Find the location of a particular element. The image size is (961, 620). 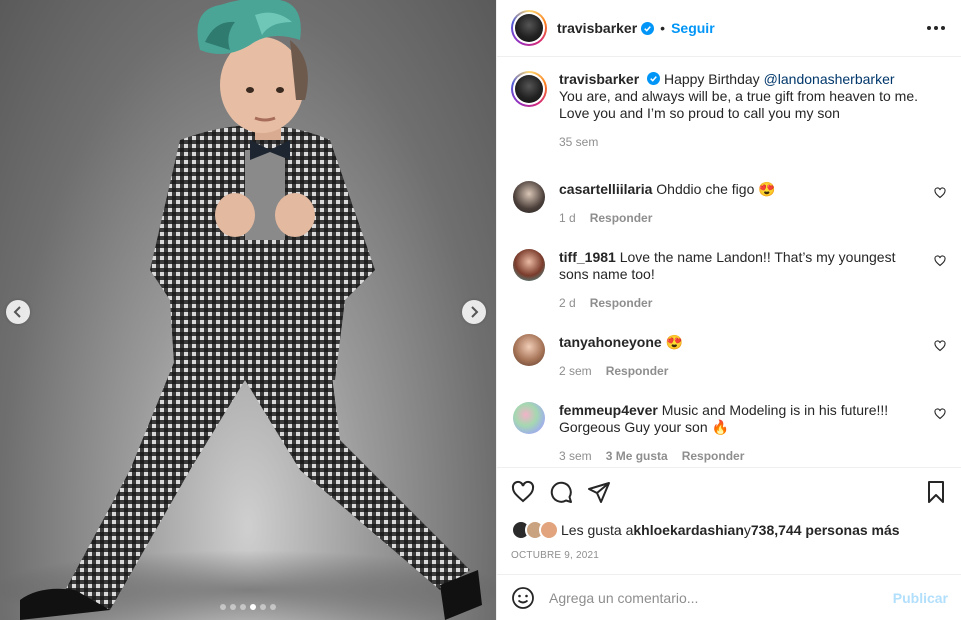

chevron-left-icon is located at coordinates (17, 312).